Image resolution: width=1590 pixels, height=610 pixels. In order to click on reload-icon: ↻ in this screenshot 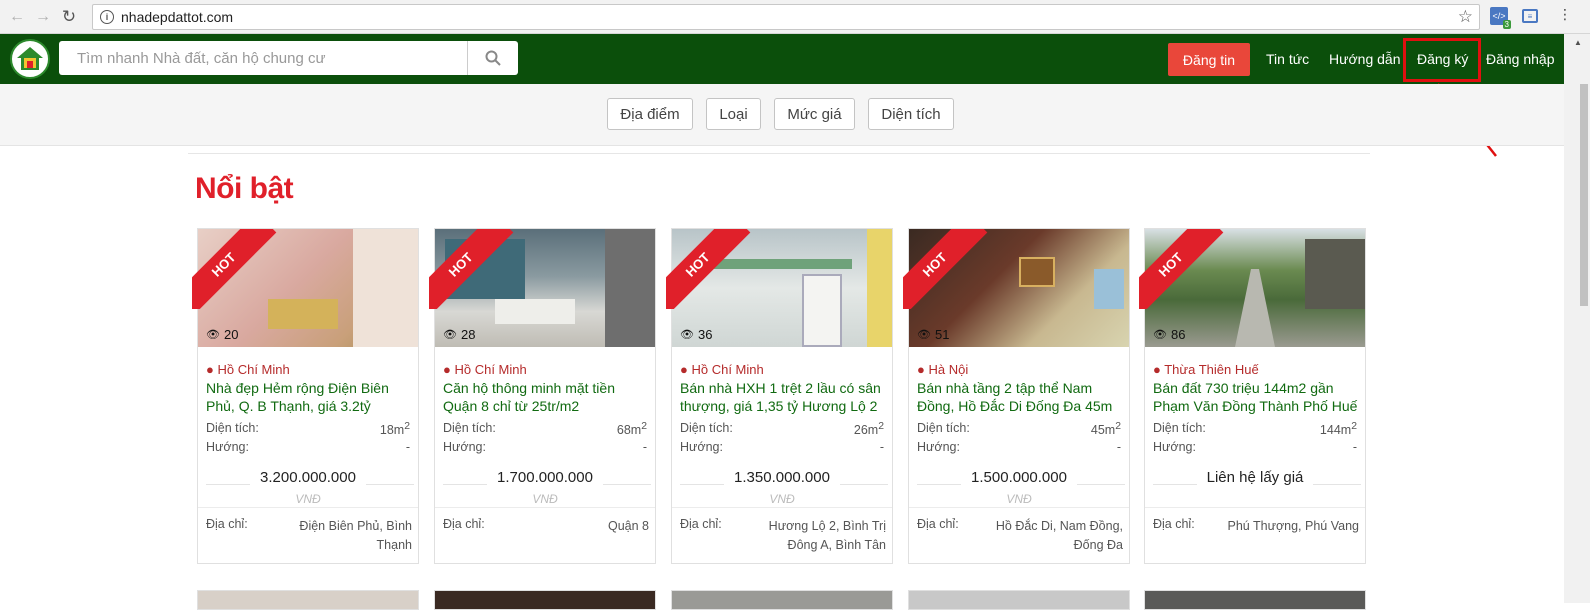, I will do `click(69, 17)`.